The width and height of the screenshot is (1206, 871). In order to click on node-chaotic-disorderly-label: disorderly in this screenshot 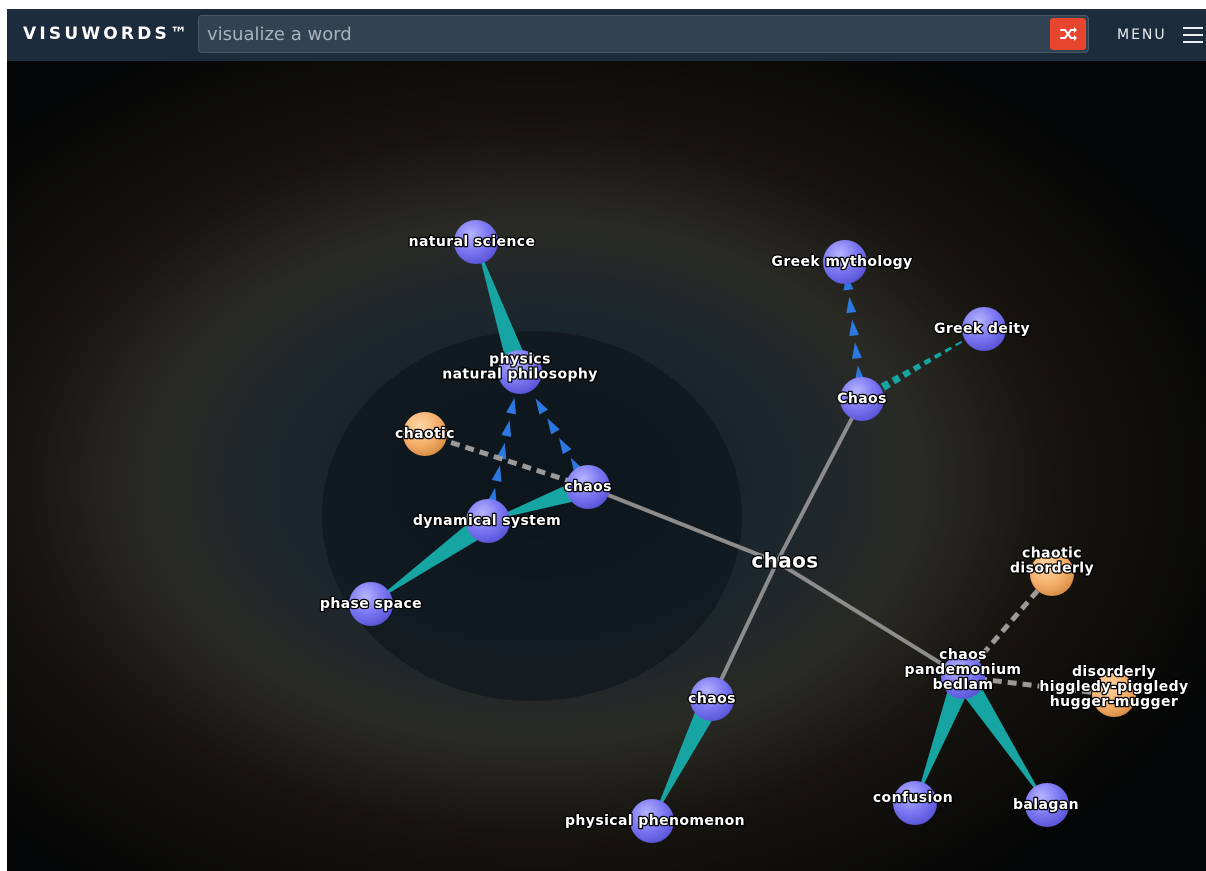, I will do `click(1052, 568)`.